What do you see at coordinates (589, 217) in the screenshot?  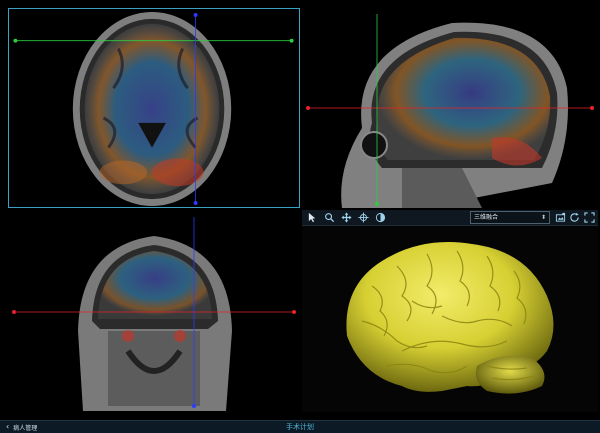 I see `fullscreen-icon` at bounding box center [589, 217].